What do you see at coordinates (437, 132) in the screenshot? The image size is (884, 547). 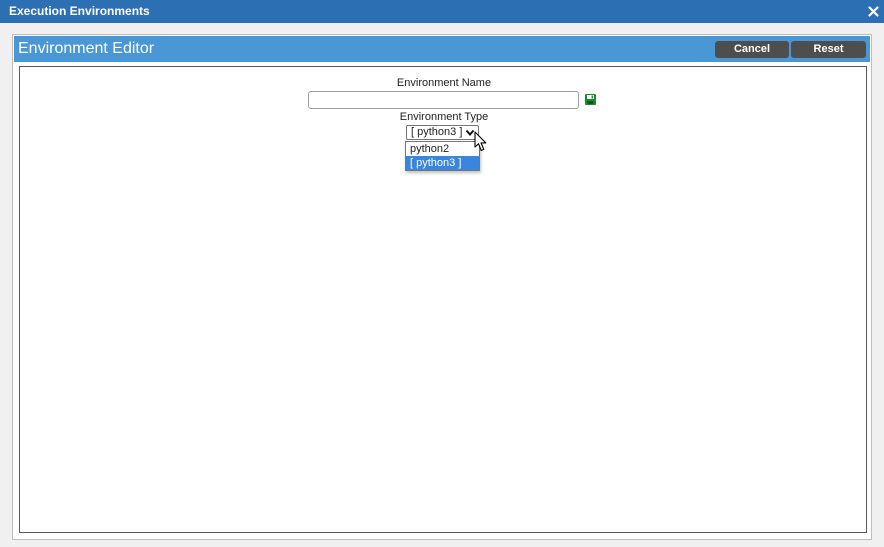 I see `environment-type-selected-value: [ python3 ]` at bounding box center [437, 132].